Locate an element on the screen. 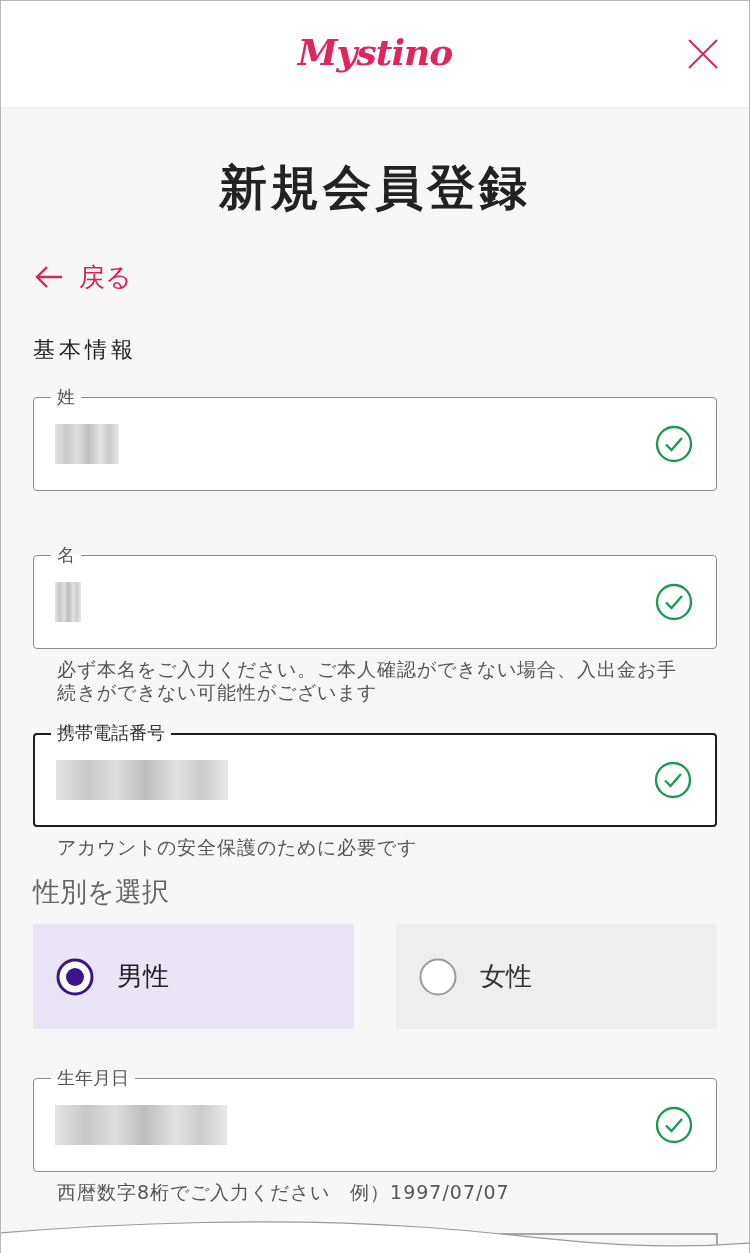 This screenshot has width=750, height=1253. close-button is located at coordinates (703, 54).